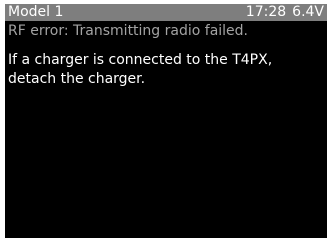 Image resolution: width=332 pixels, height=246 pixels. Describe the element at coordinates (166, 12) in the screenshot. I see `status-bar: Model 1 17:28 6.4V` at that location.